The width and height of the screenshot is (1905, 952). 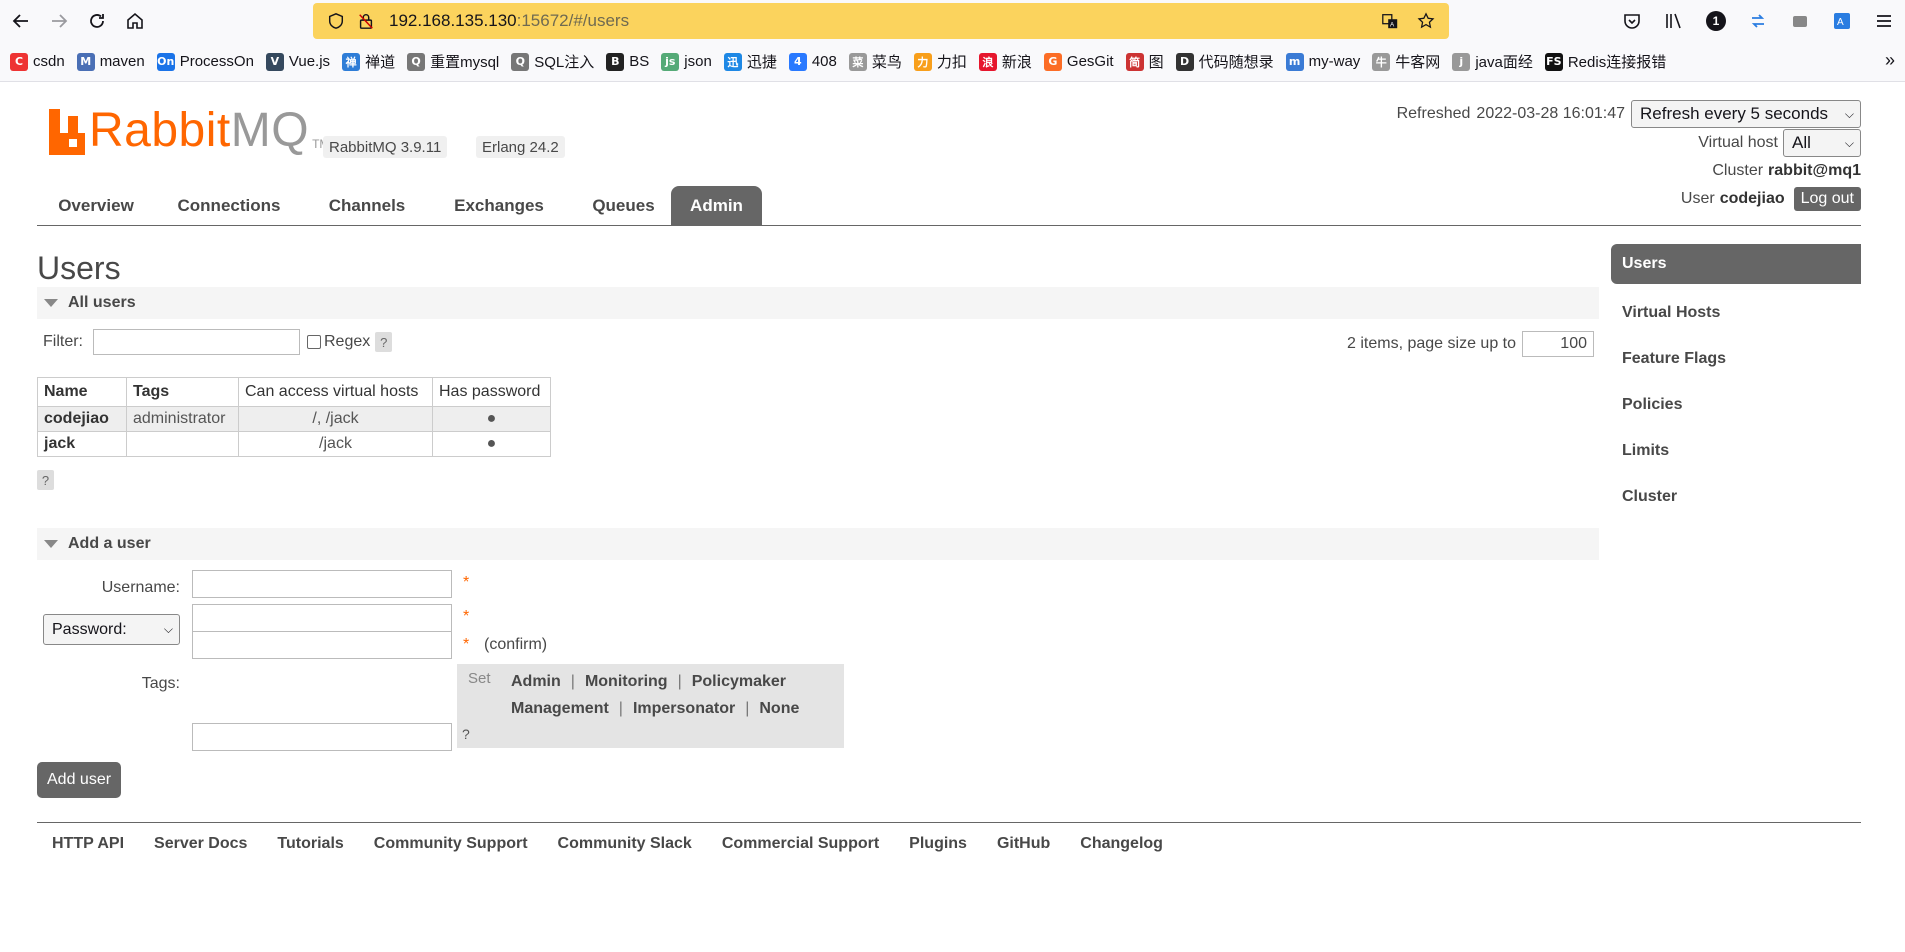 I want to click on regex-help-button: ?, so click(x=384, y=342).